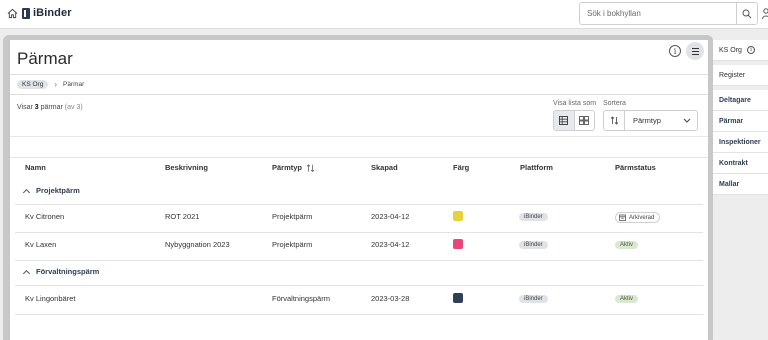 The height and width of the screenshot is (340, 768). Describe the element at coordinates (40, 244) in the screenshot. I see `row-name: Kv Laxen` at that location.